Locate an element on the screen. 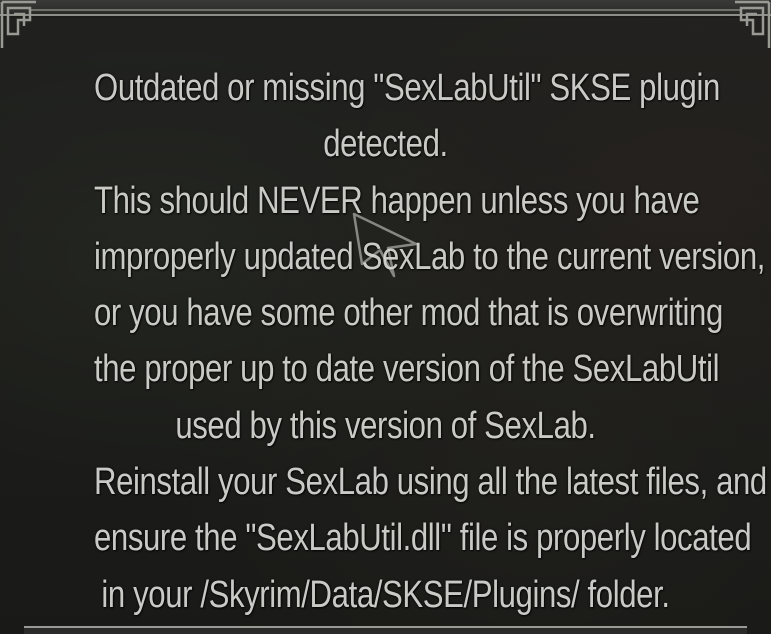  dialog-frame-top is located at coordinates (385, 8).